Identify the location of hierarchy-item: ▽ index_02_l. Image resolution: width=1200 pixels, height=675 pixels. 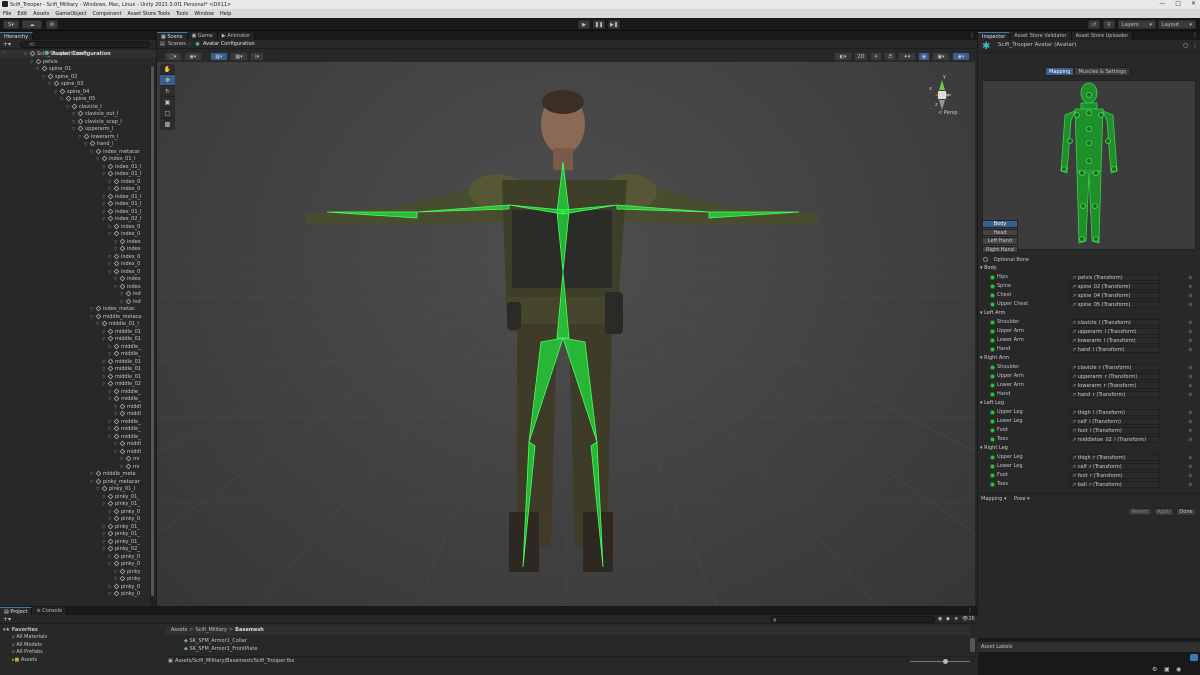
(121, 219).